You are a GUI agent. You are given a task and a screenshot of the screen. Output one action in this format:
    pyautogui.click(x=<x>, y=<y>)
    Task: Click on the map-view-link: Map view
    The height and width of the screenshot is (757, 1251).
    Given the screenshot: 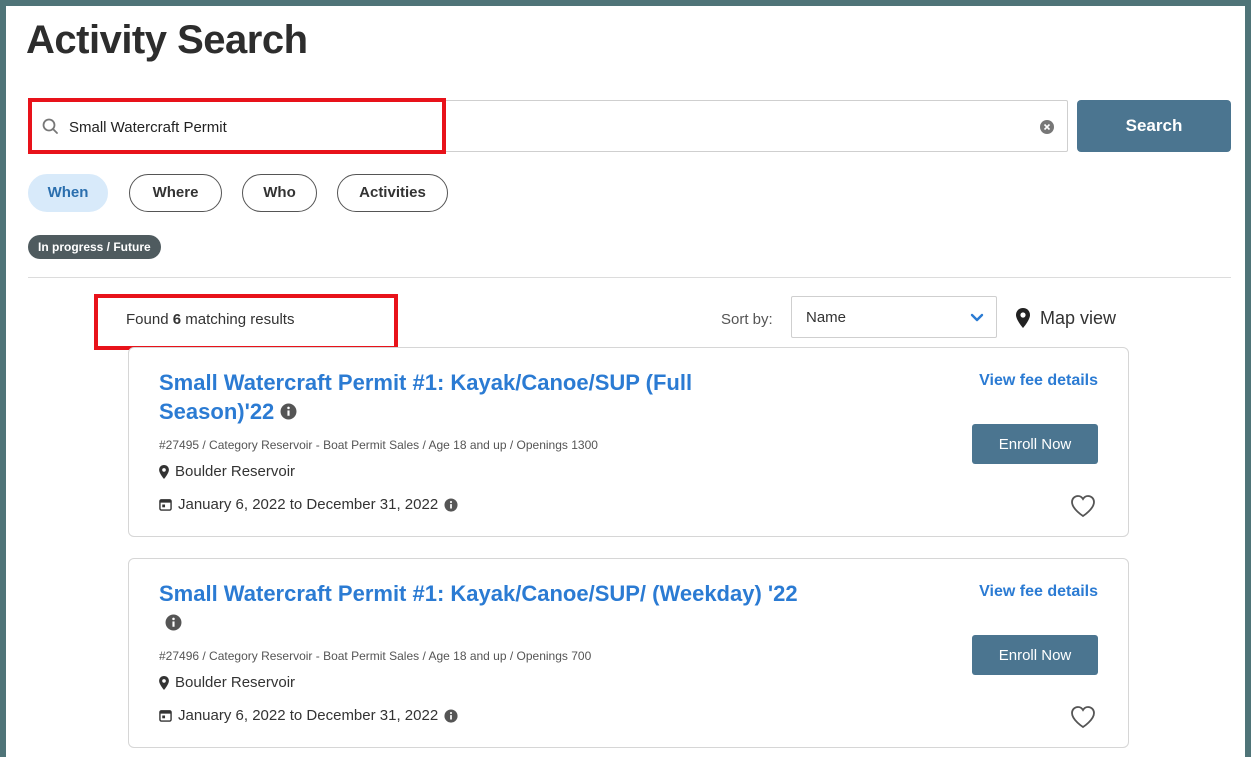 What is the action you would take?
    pyautogui.click(x=1066, y=318)
    